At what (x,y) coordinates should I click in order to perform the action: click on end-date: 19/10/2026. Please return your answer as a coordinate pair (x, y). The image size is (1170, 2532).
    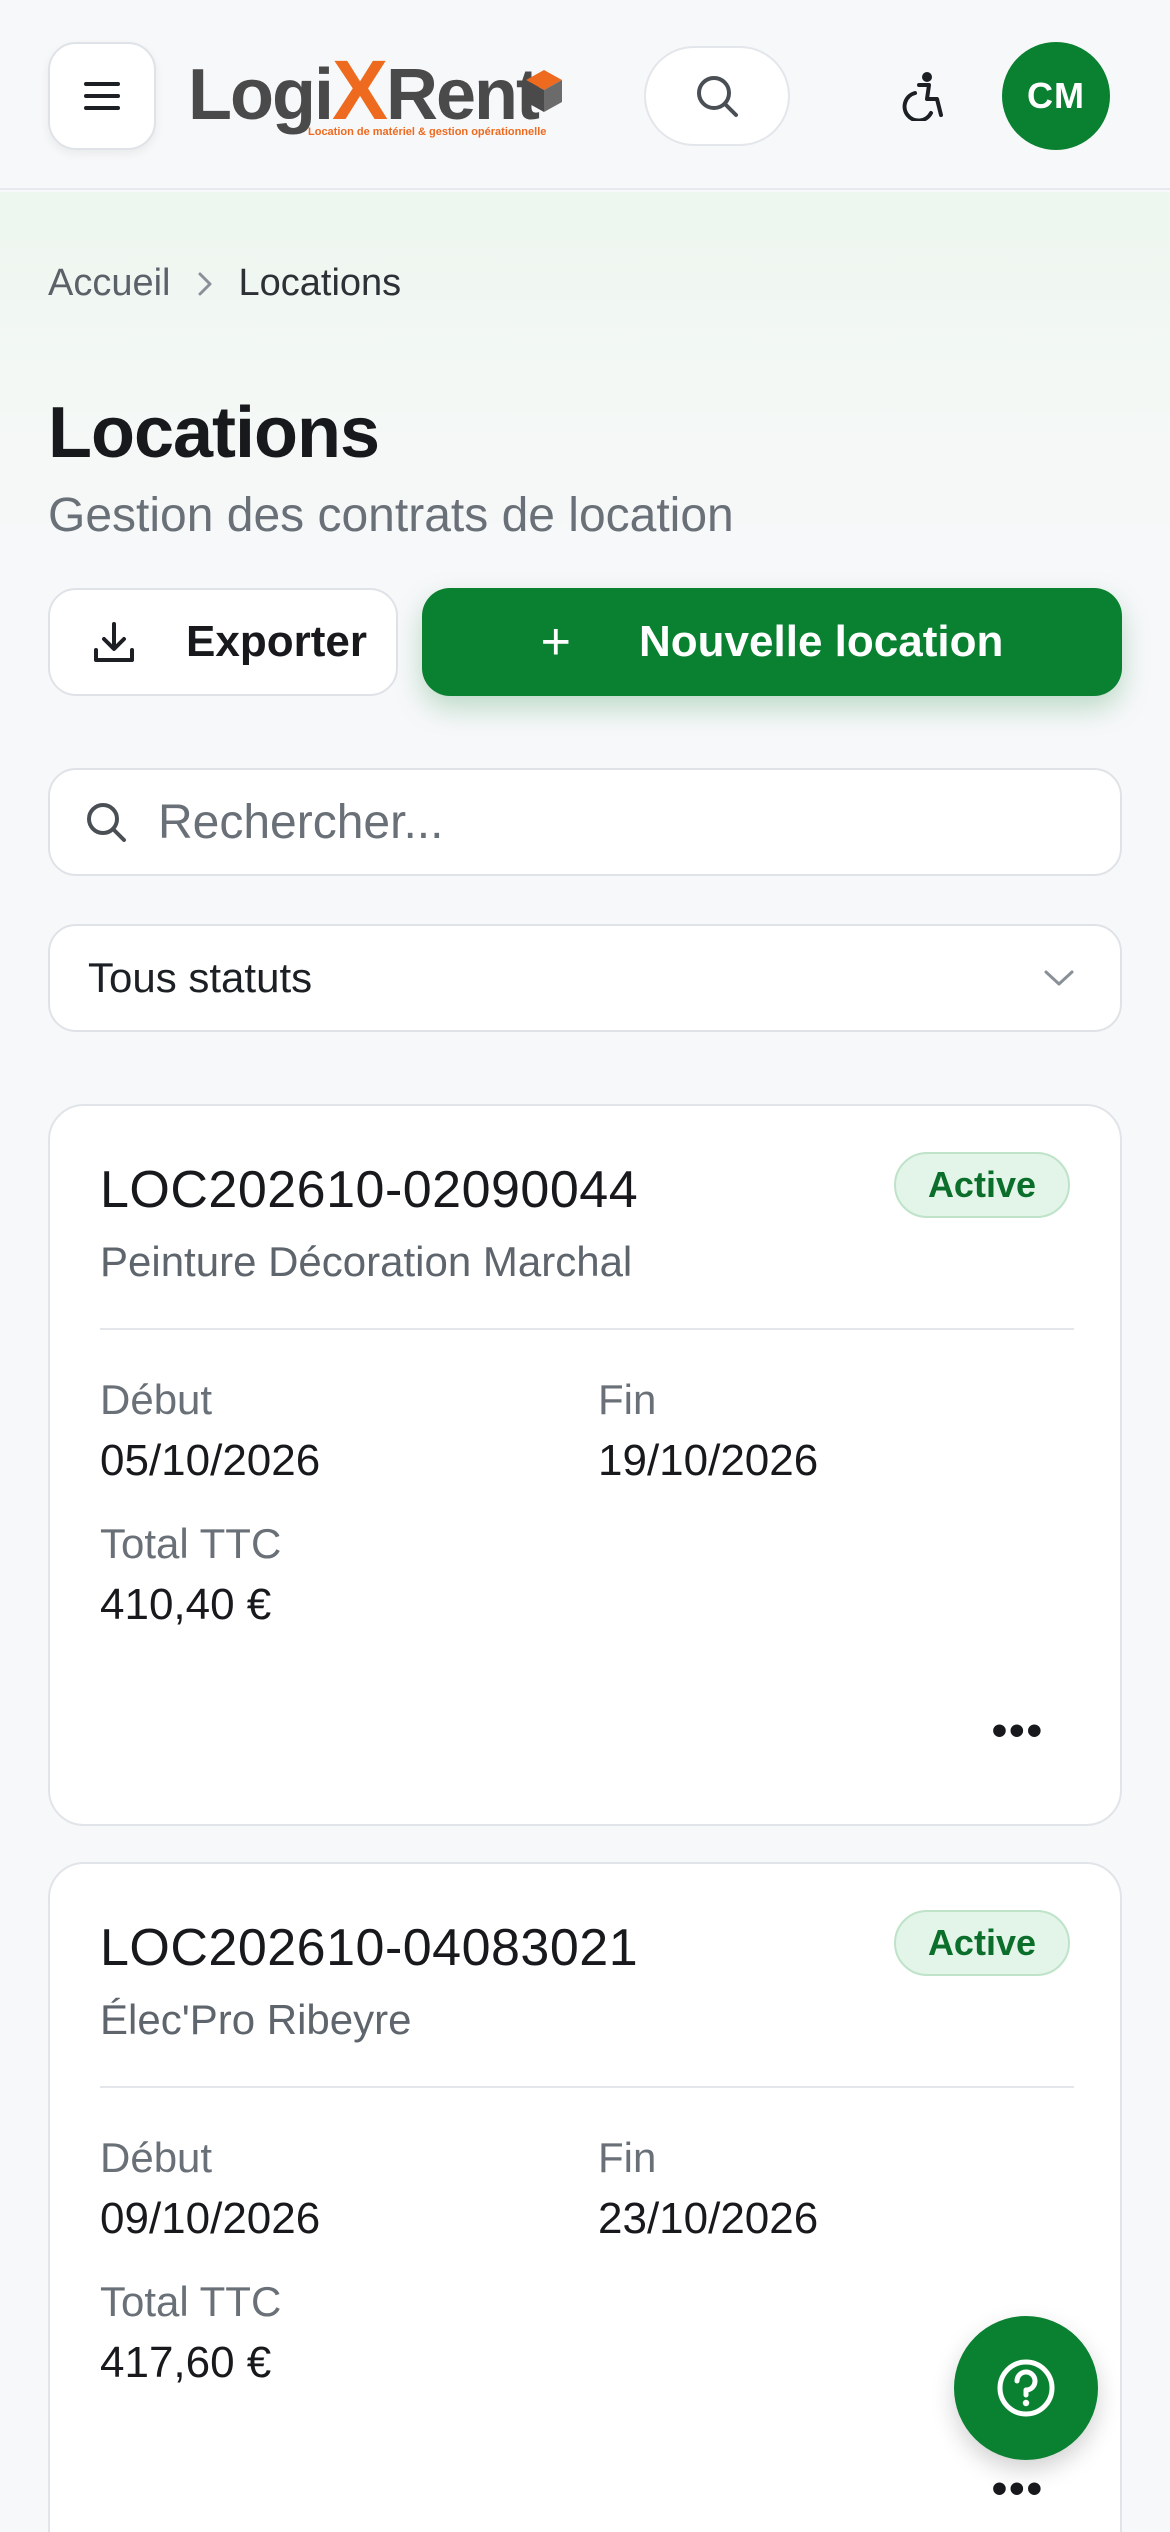
    Looking at the image, I should click on (708, 1460).